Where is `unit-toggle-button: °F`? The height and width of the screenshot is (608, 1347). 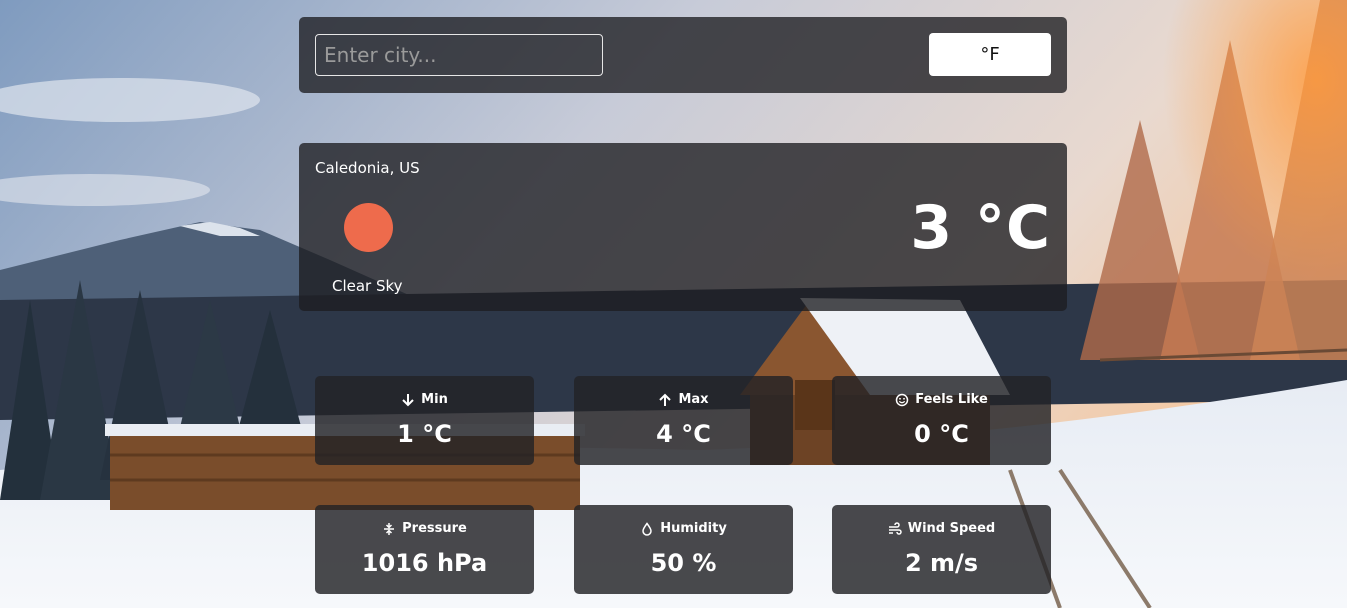 unit-toggle-button: °F is located at coordinates (990, 54).